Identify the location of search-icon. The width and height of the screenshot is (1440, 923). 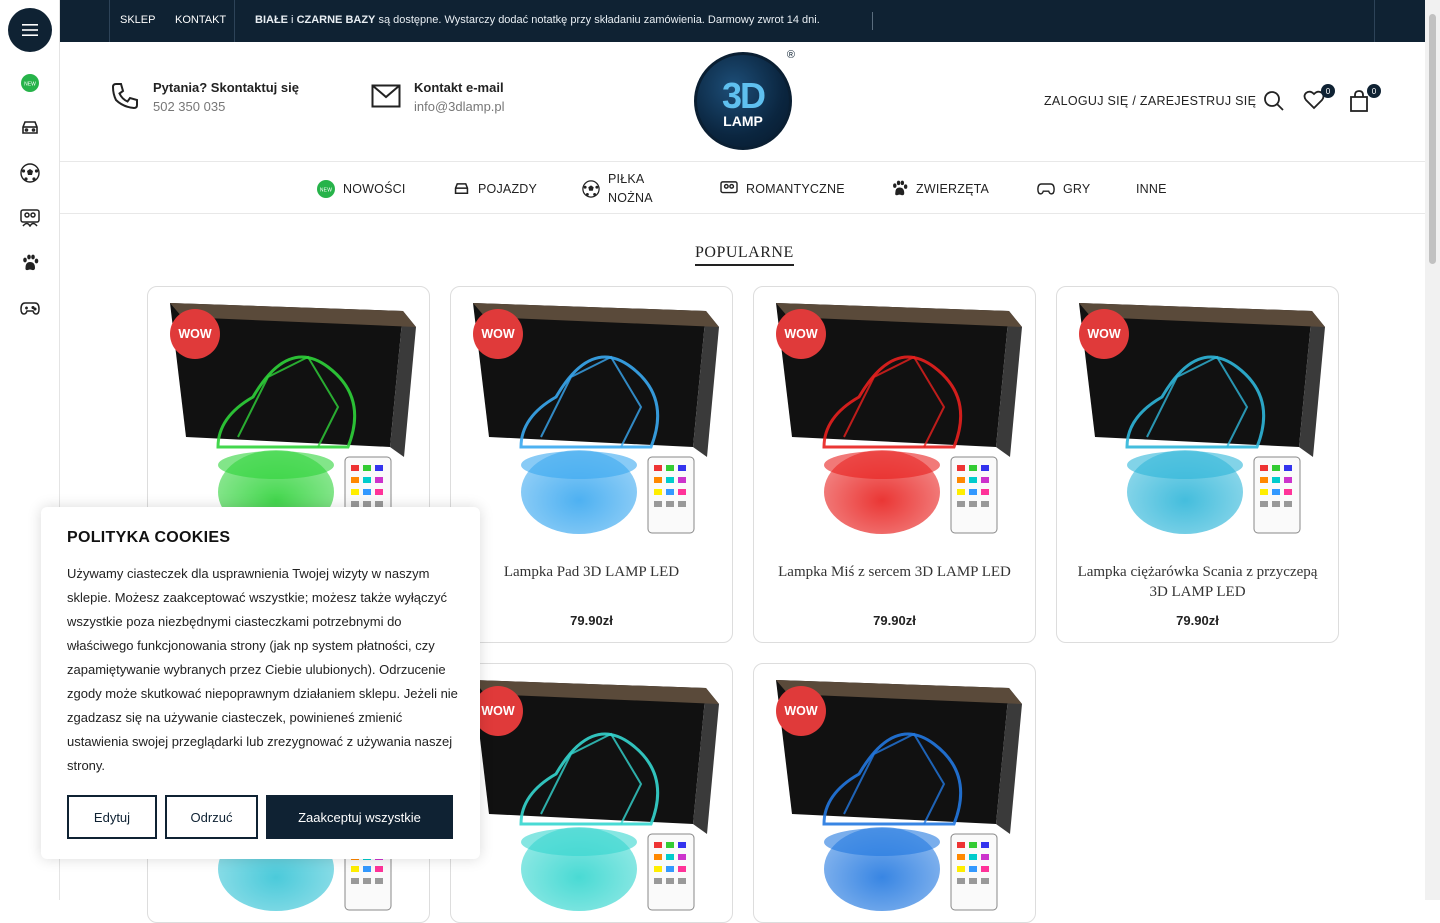
(1274, 101).